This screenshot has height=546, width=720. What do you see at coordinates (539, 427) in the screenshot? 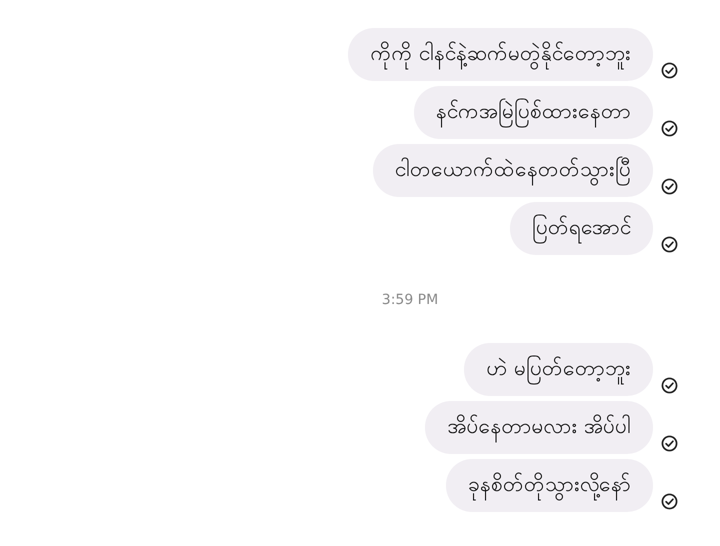
I see `message-bubble: အိပ်နေတာမလား အိပ်ပါ` at bounding box center [539, 427].